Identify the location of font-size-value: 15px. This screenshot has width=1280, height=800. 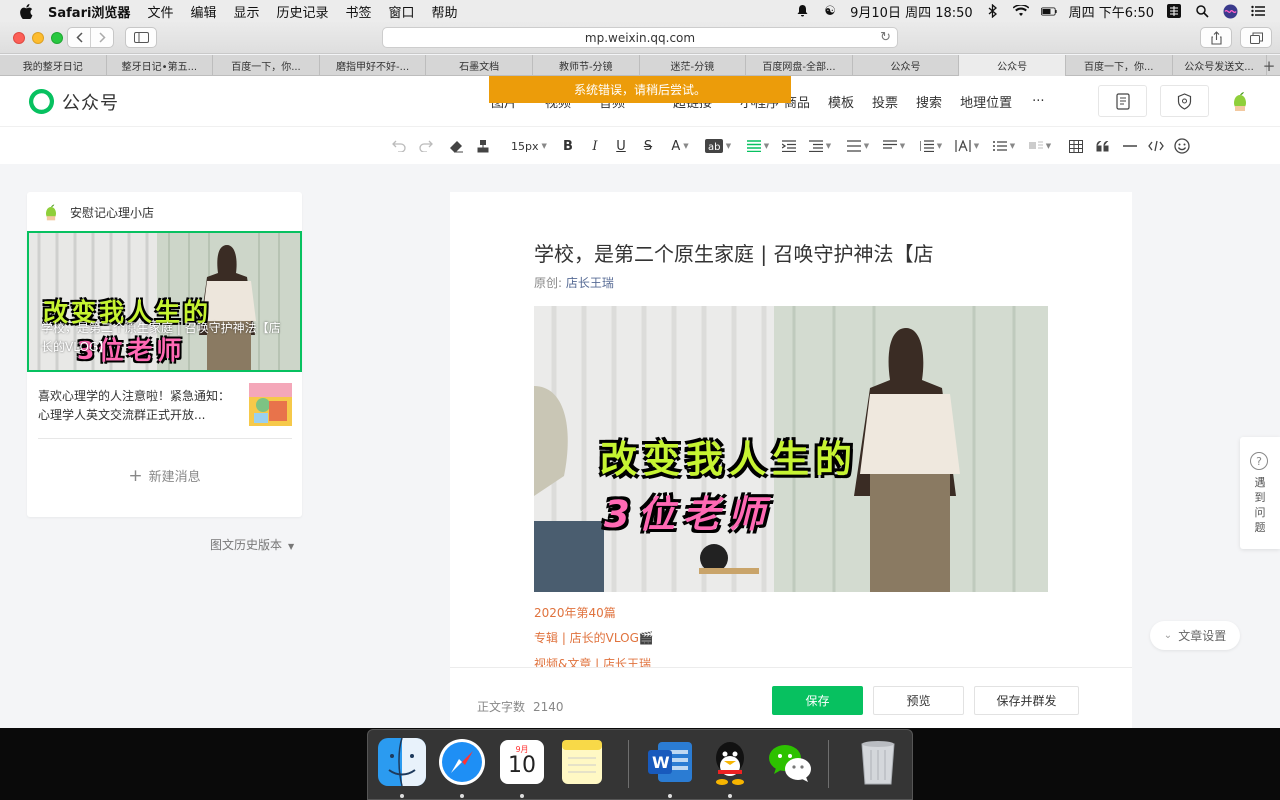
(525, 146).